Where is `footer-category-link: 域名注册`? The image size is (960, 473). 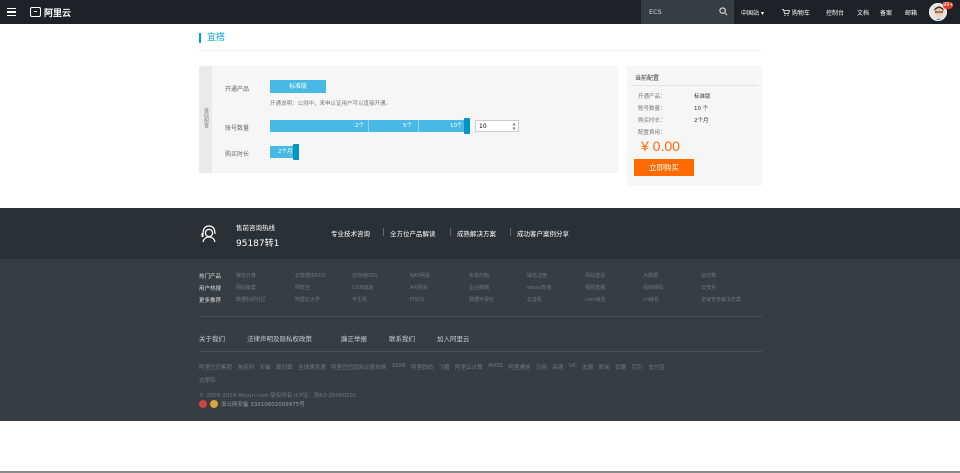
footer-category-link: 域名注册 is located at coordinates (537, 275).